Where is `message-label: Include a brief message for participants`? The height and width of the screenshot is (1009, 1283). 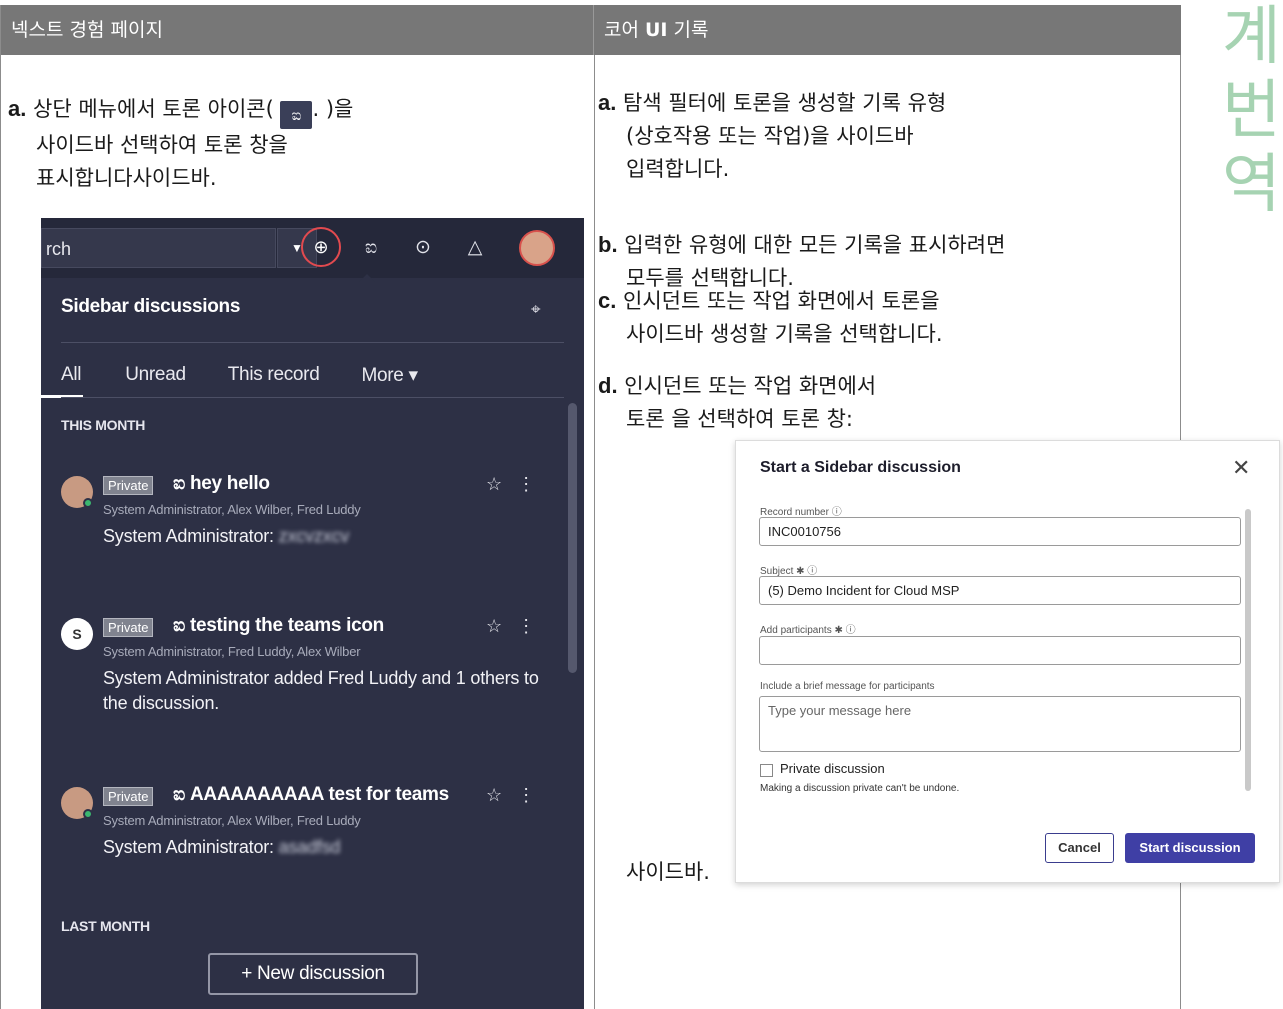 message-label: Include a brief message for participants is located at coordinates (847, 686).